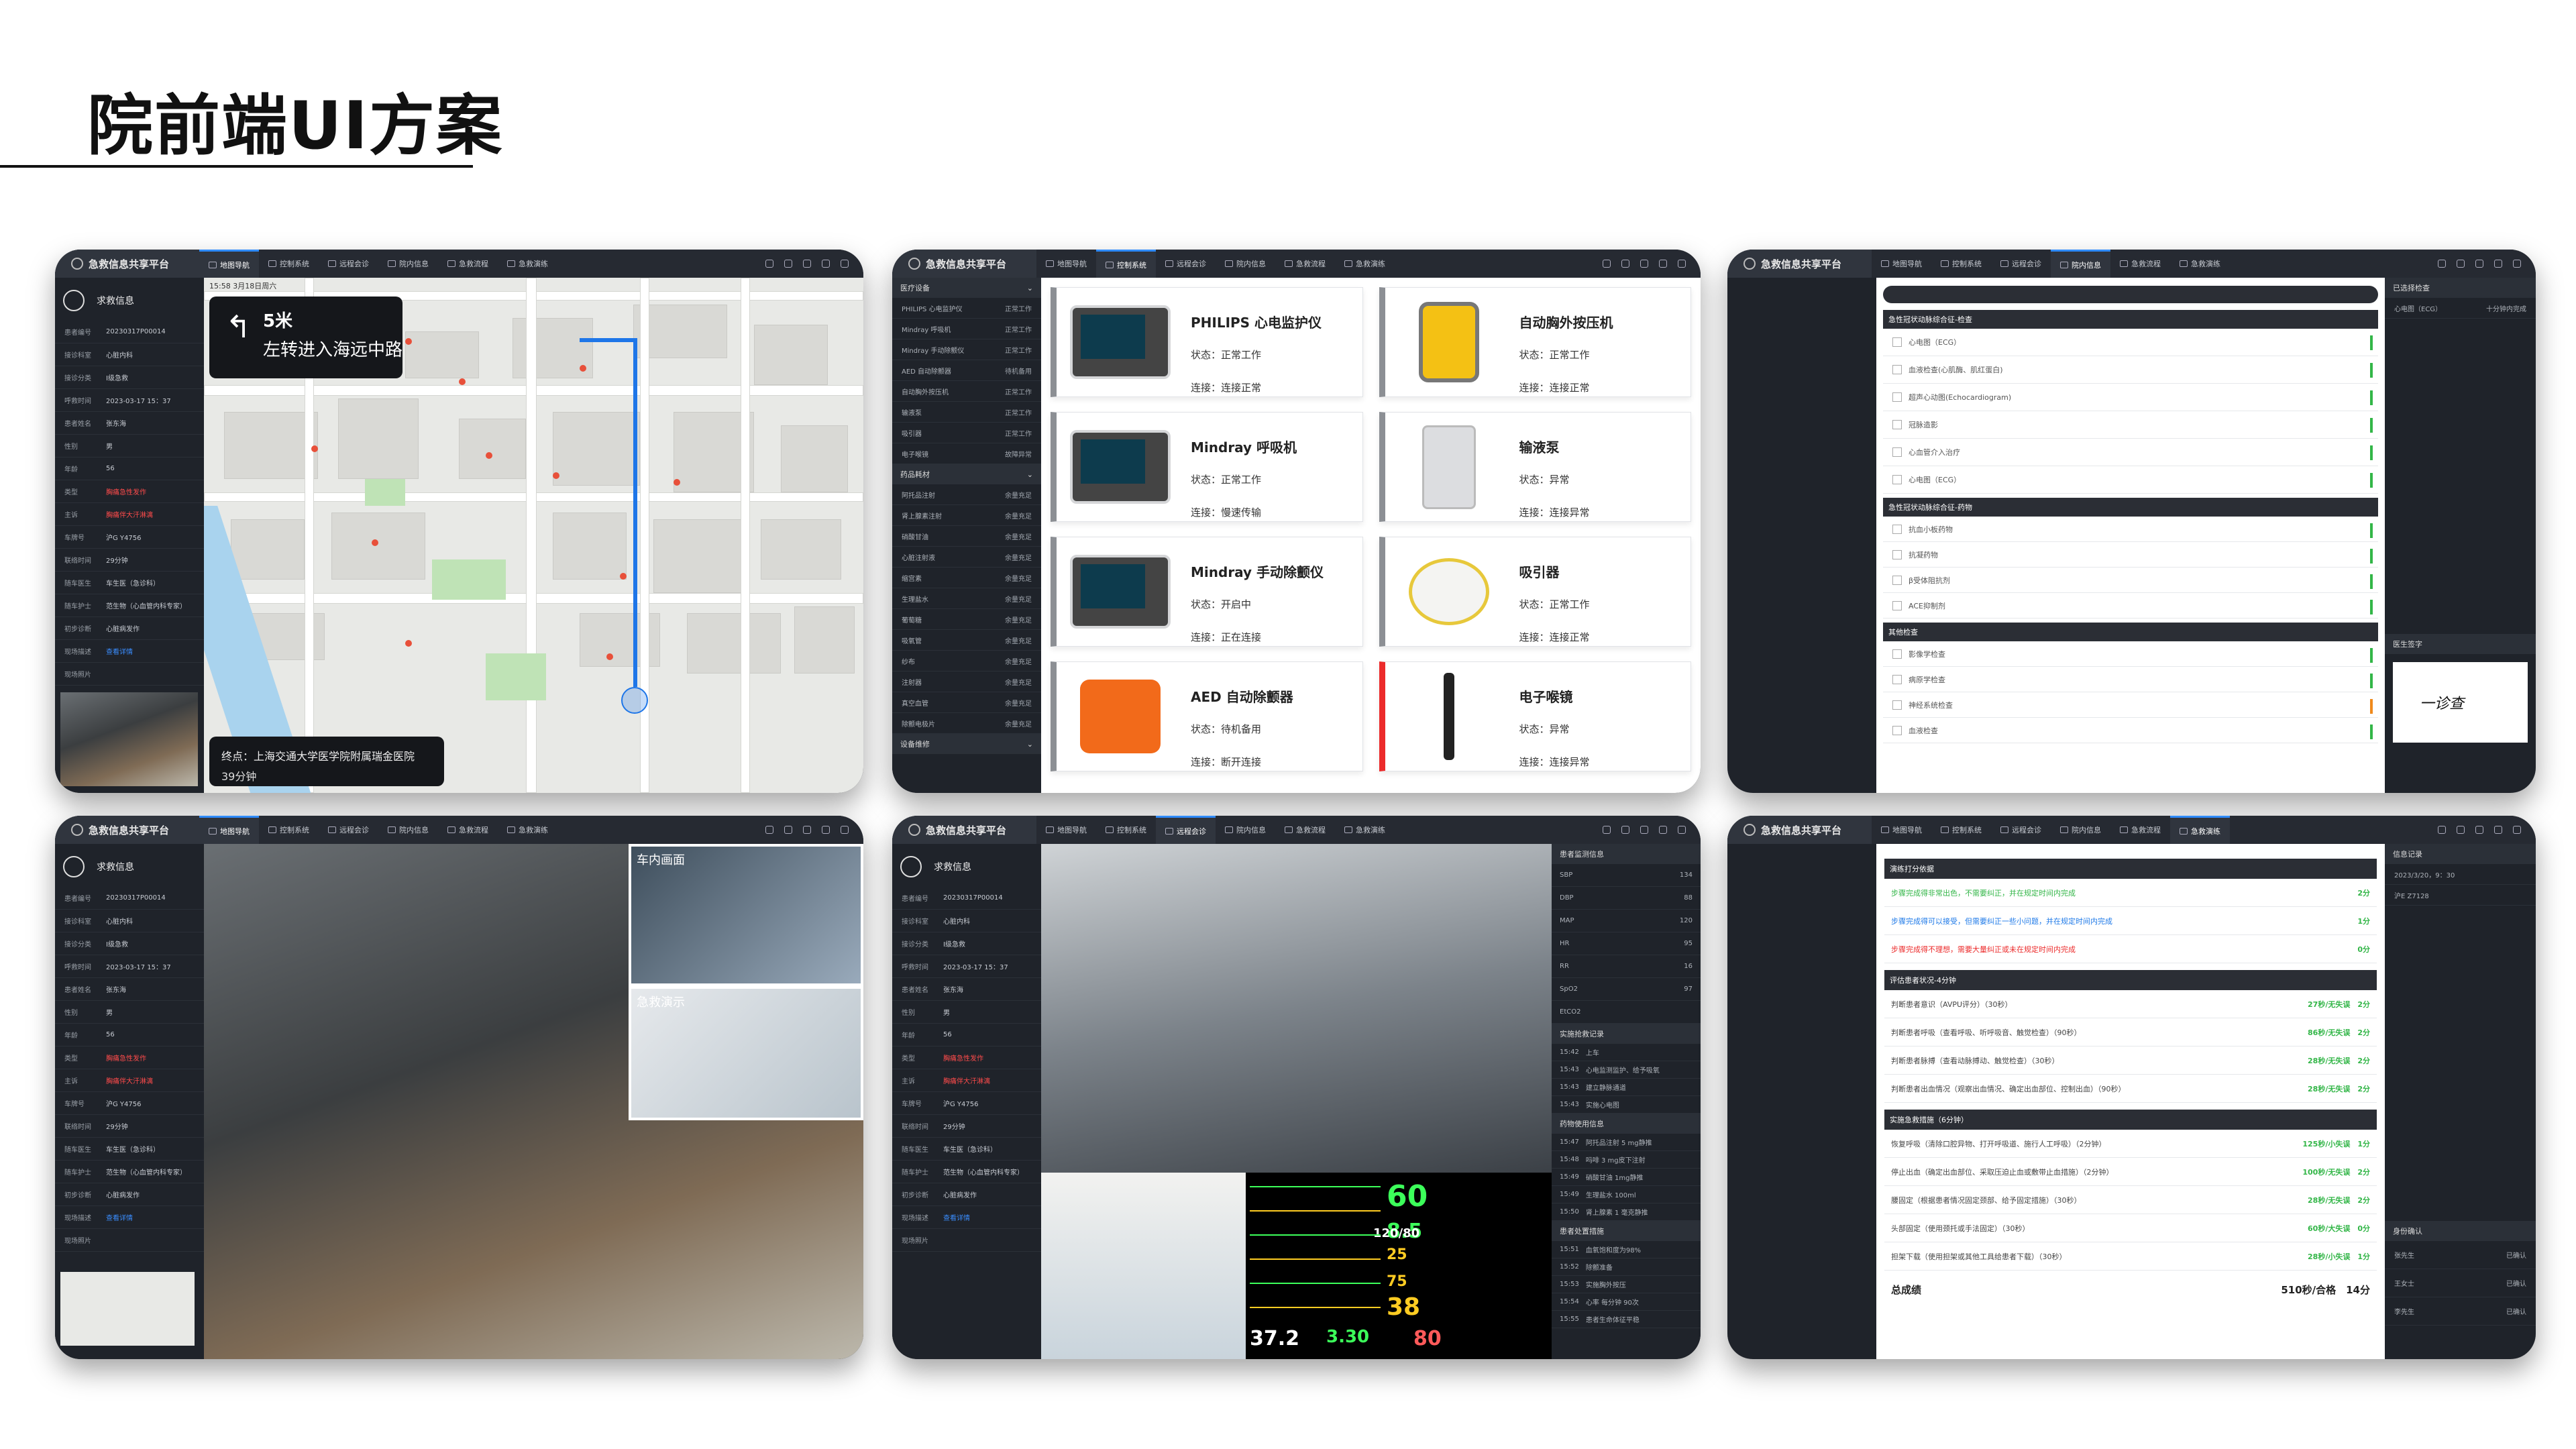 This screenshot has width=2576, height=1449. I want to click on drug-row: 纱布 余量充足, so click(966, 661).